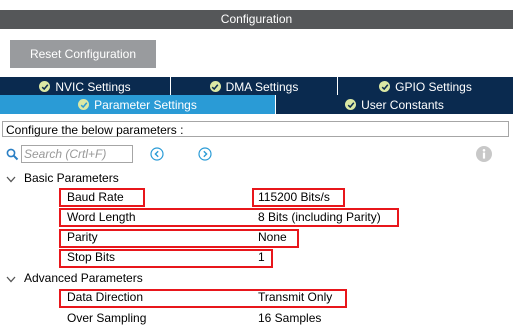 The image size is (513, 336). Describe the element at coordinates (256, 197) in the screenshot. I see `param-row-baud-rate: Baud Rate 115200 Bits/s` at that location.